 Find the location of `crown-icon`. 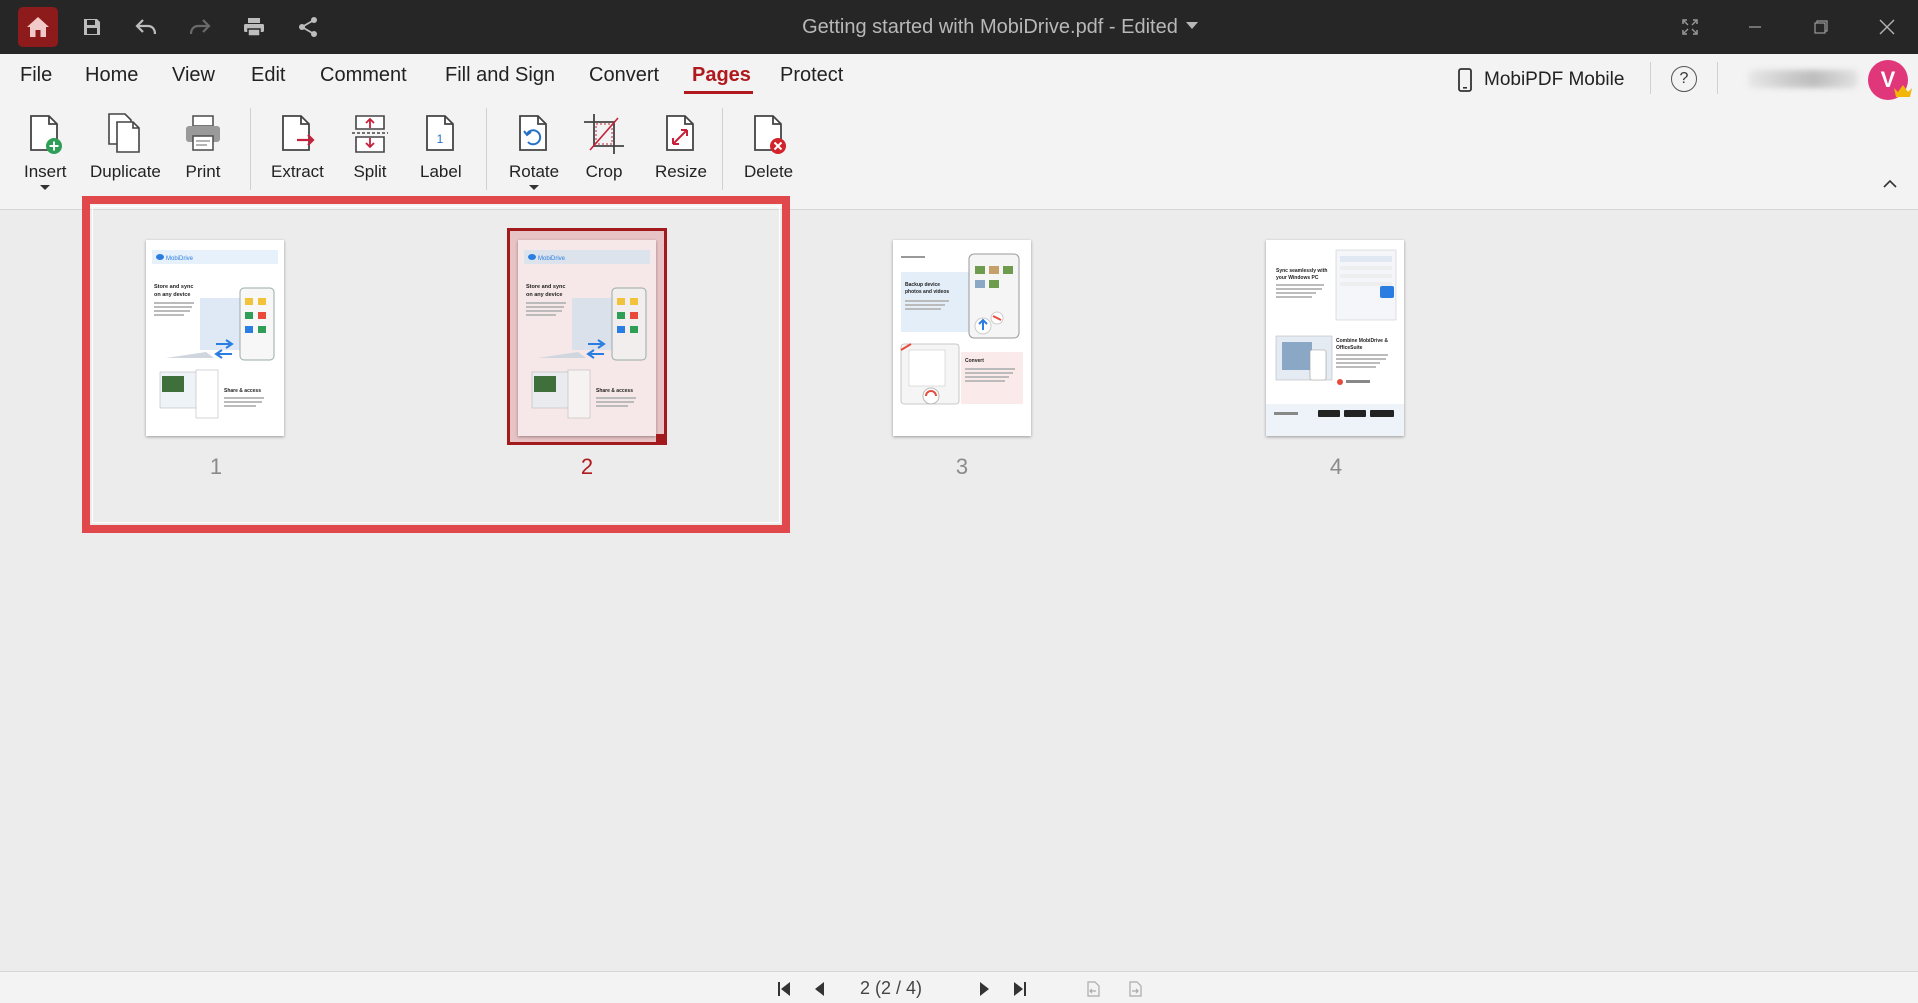

crown-icon is located at coordinates (1903, 91).